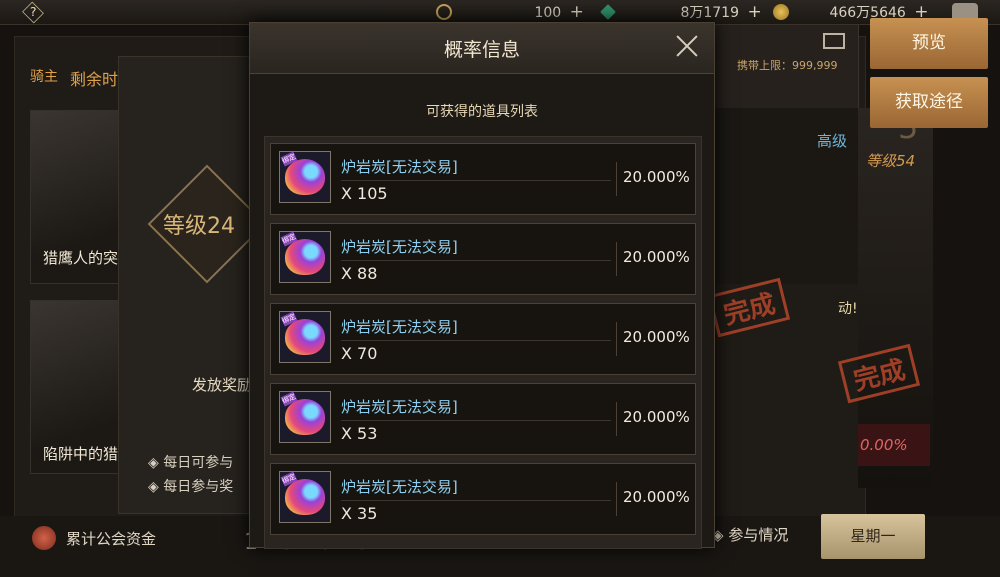 The width and height of the screenshot is (1000, 577). What do you see at coordinates (832, 141) in the screenshot?
I see `advanced-label: 高级` at bounding box center [832, 141].